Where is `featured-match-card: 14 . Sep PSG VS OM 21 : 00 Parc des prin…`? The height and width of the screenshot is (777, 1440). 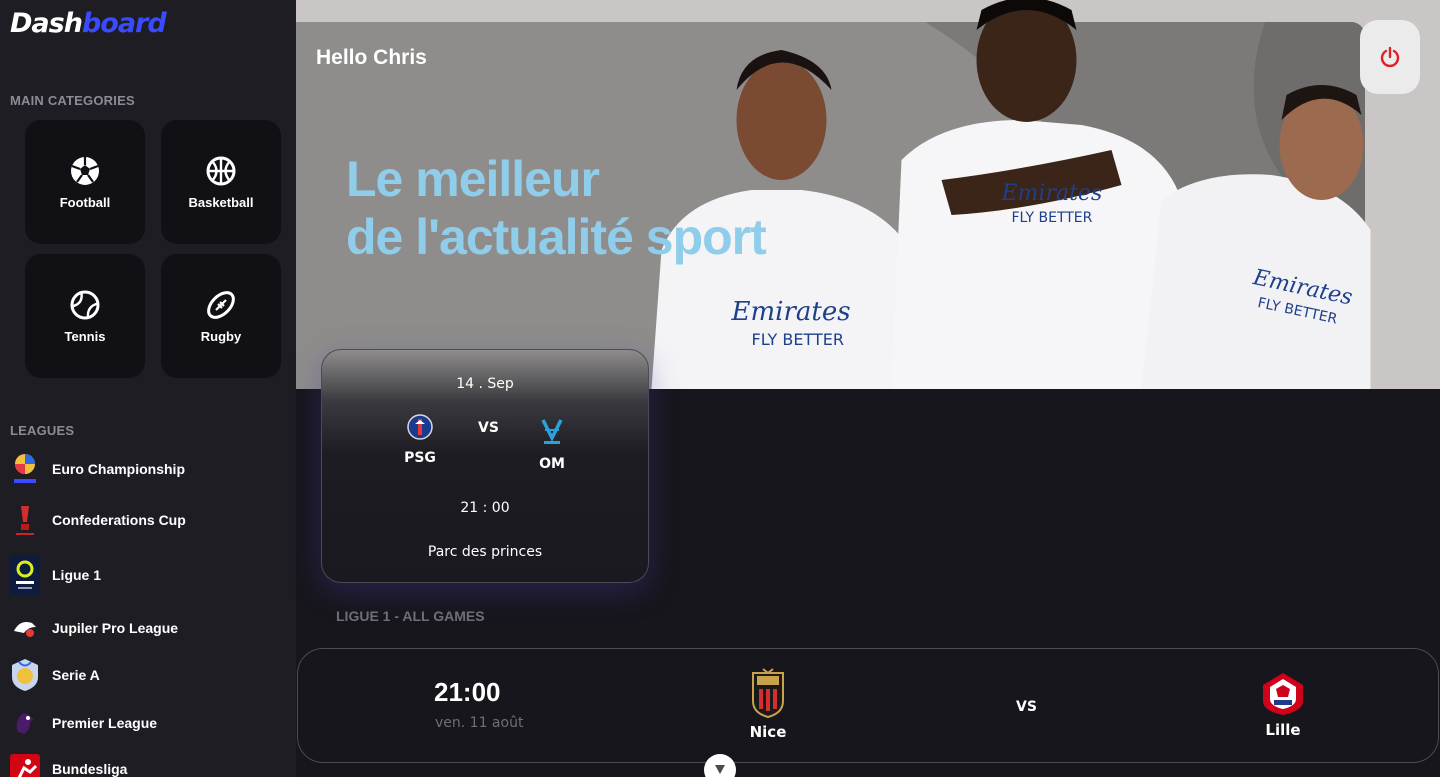 featured-match-card: 14 . Sep PSG VS OM 21 : 00 Parc des prin… is located at coordinates (485, 466).